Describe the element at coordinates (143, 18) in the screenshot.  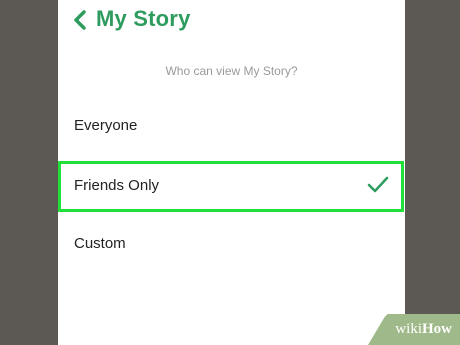
I see `page-title: My Story` at that location.